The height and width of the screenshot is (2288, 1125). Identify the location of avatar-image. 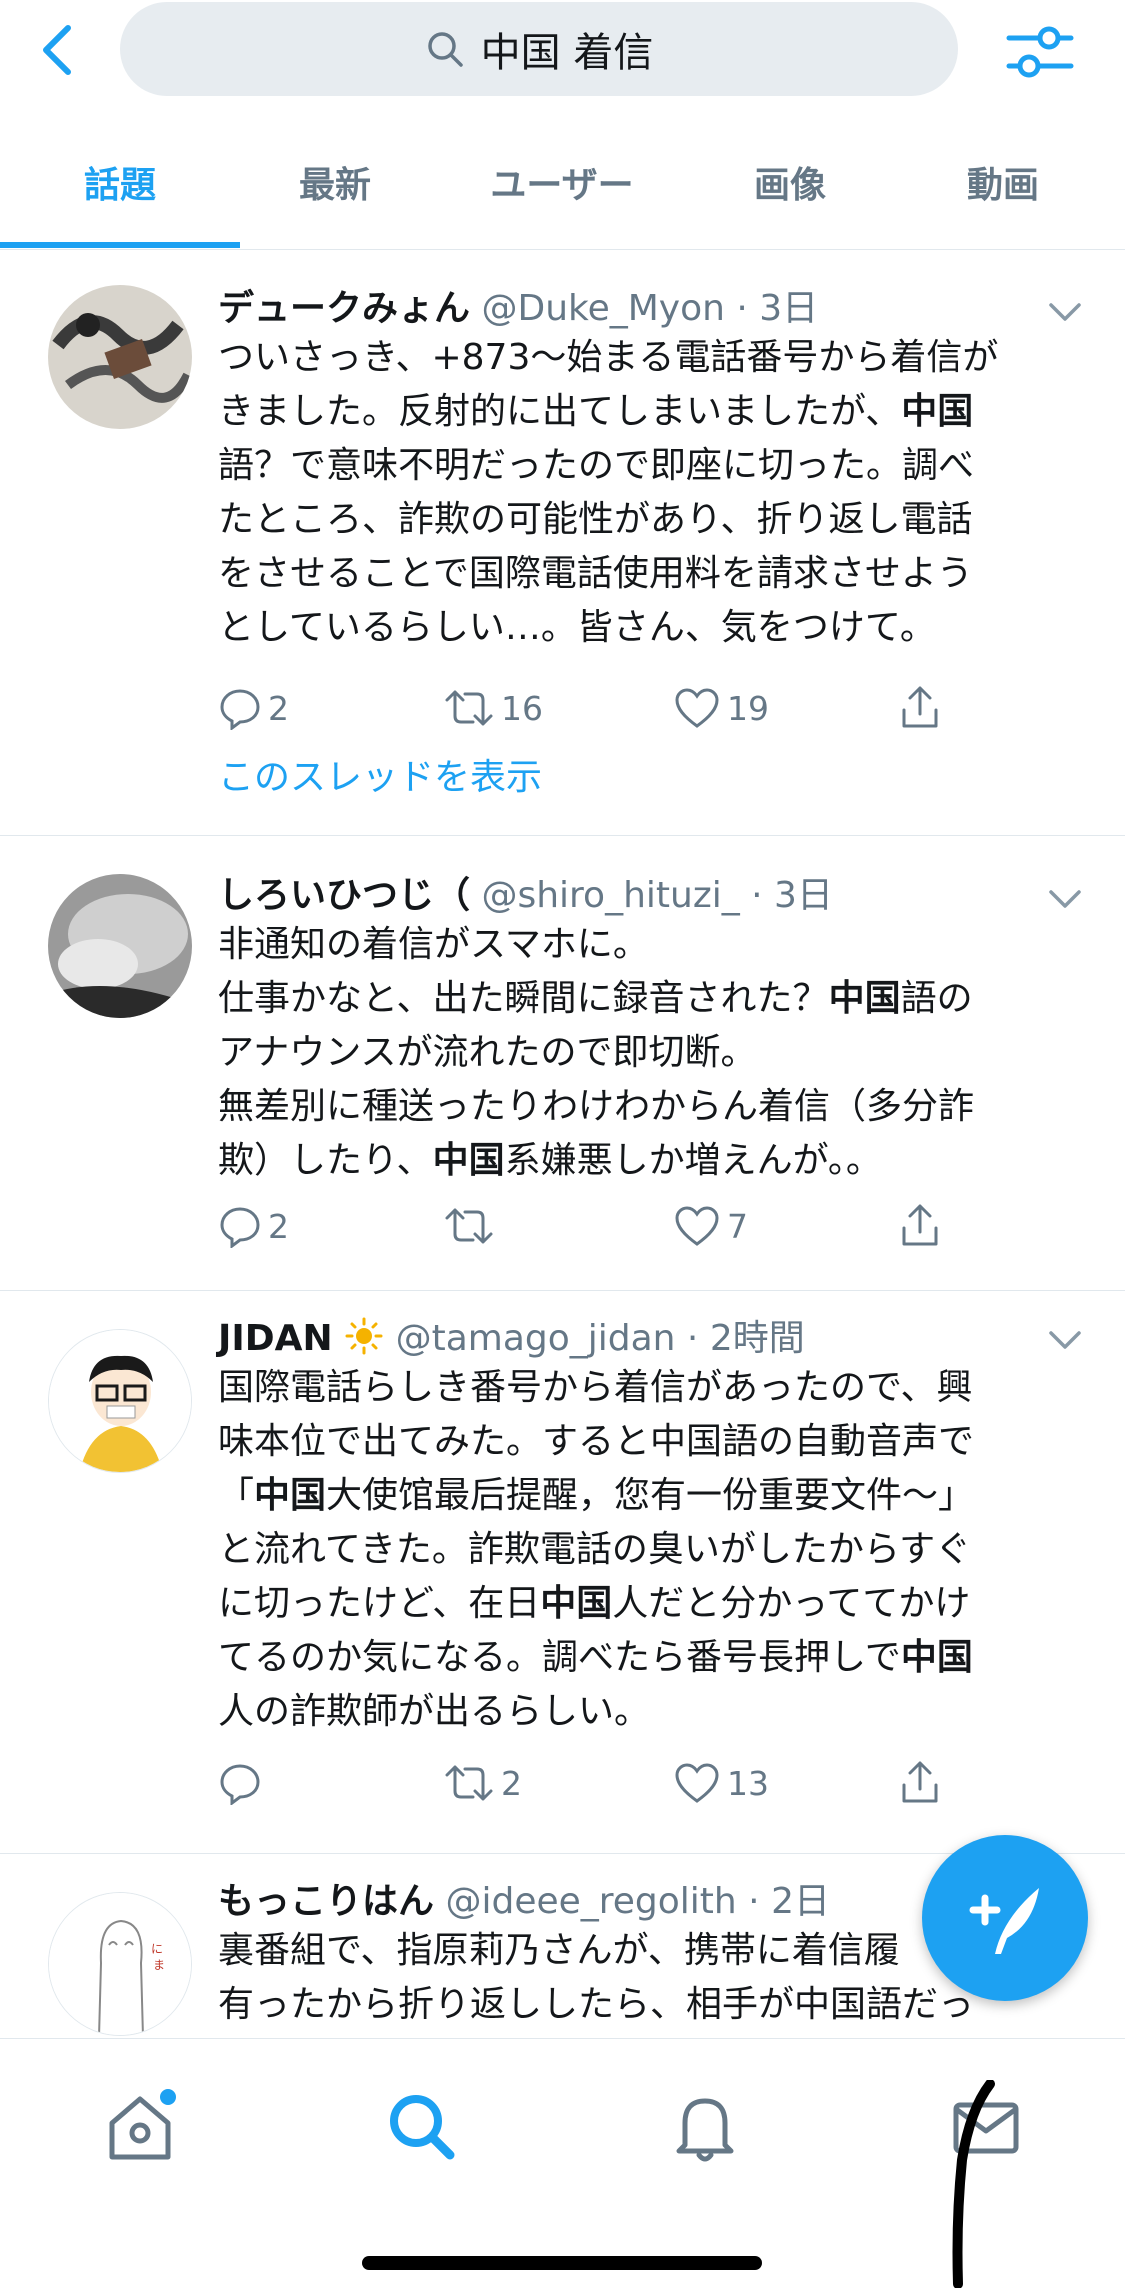
(120, 1401).